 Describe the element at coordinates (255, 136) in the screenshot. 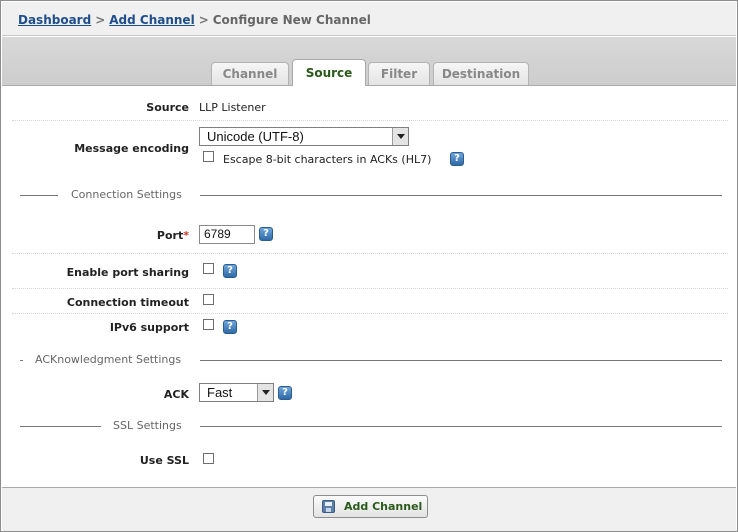

I see `message-encoding-selected: Unicode (UTF-8)` at that location.